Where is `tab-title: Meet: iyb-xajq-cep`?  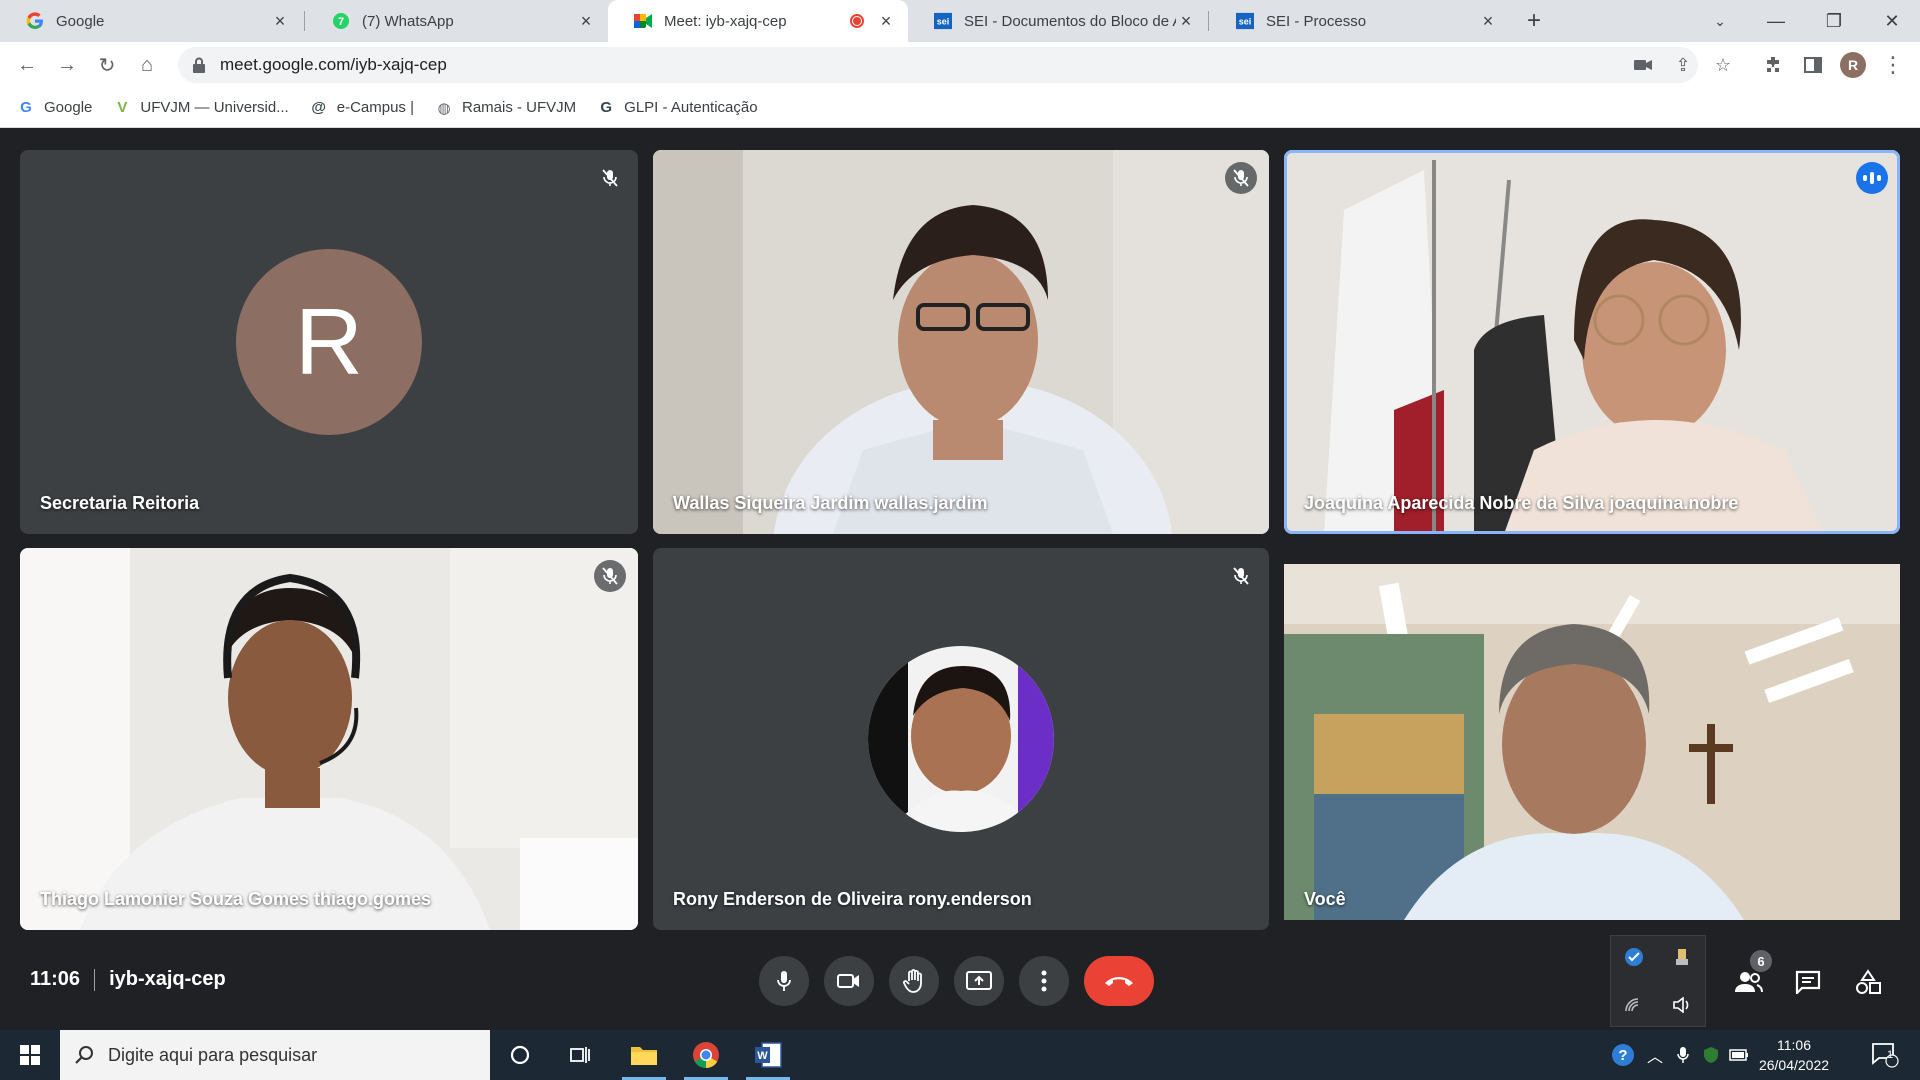 tab-title: Meet: iyb-xajq-cep is located at coordinates (725, 21).